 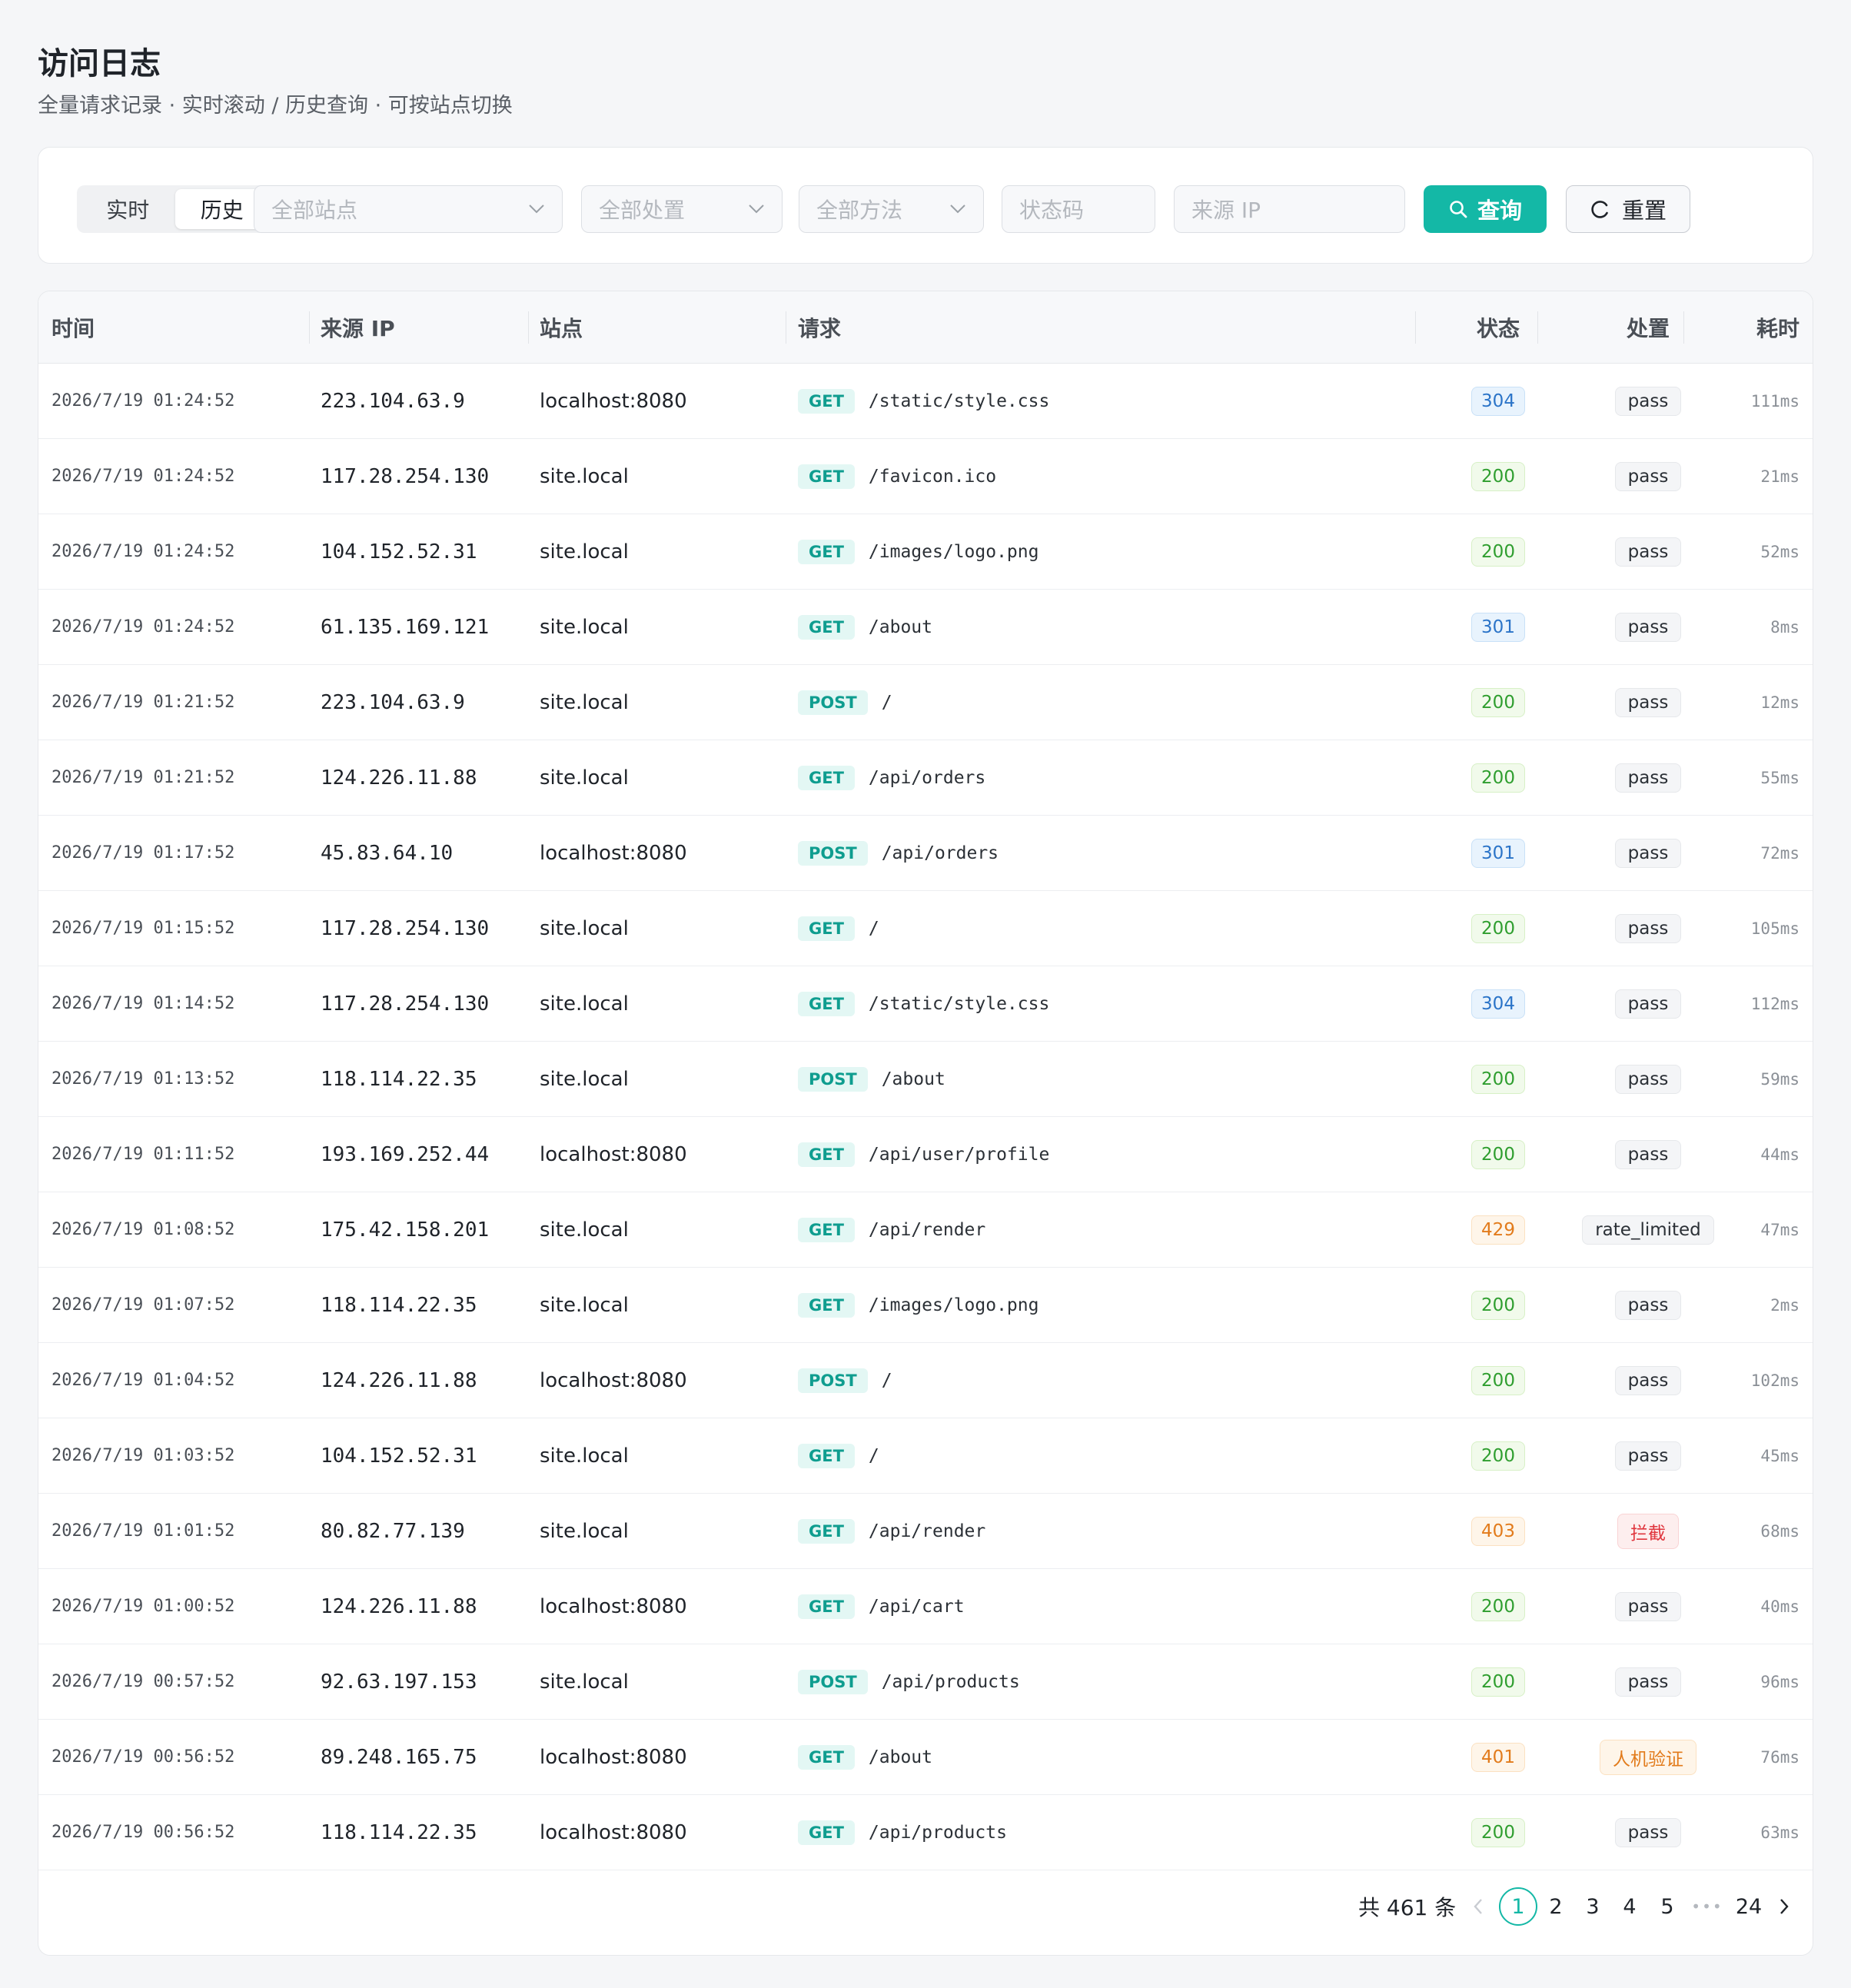 I want to click on page-2-button: 2, so click(x=1556, y=1906).